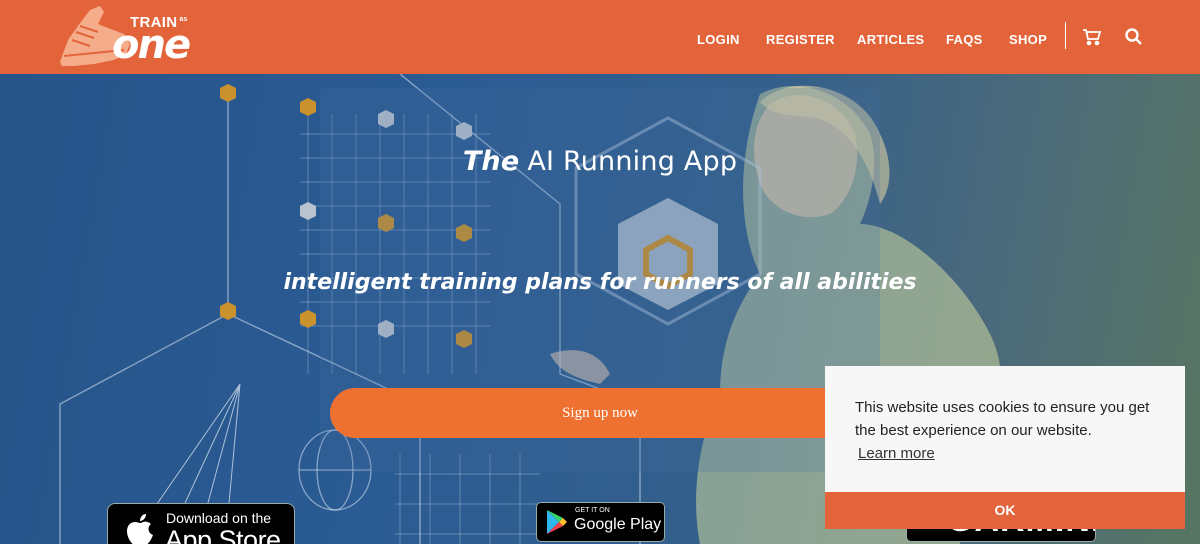  What do you see at coordinates (896, 453) in the screenshot?
I see `cookie-learn-more-link: Learn more` at bounding box center [896, 453].